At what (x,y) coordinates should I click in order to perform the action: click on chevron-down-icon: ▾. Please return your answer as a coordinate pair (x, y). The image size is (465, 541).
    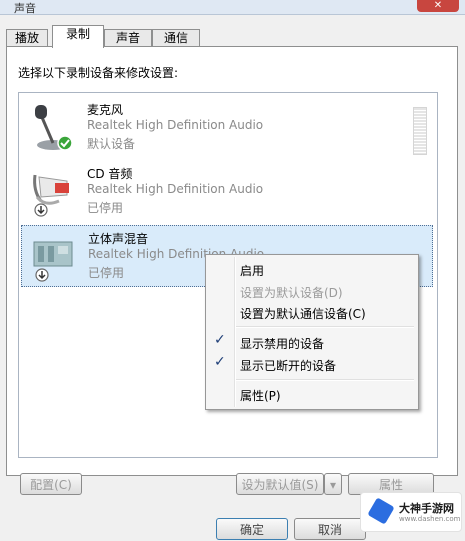
    Looking at the image, I should click on (333, 485).